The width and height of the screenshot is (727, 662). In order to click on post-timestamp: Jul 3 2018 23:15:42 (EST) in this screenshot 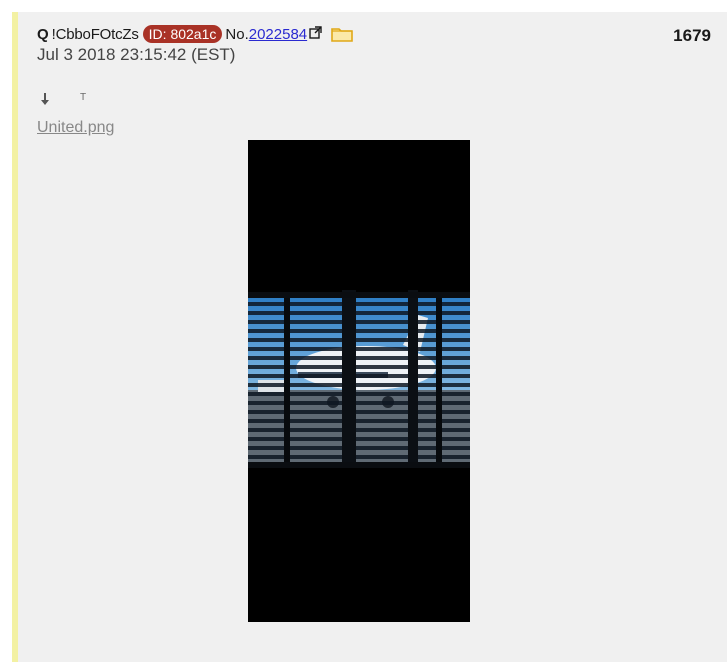, I will do `click(136, 54)`.